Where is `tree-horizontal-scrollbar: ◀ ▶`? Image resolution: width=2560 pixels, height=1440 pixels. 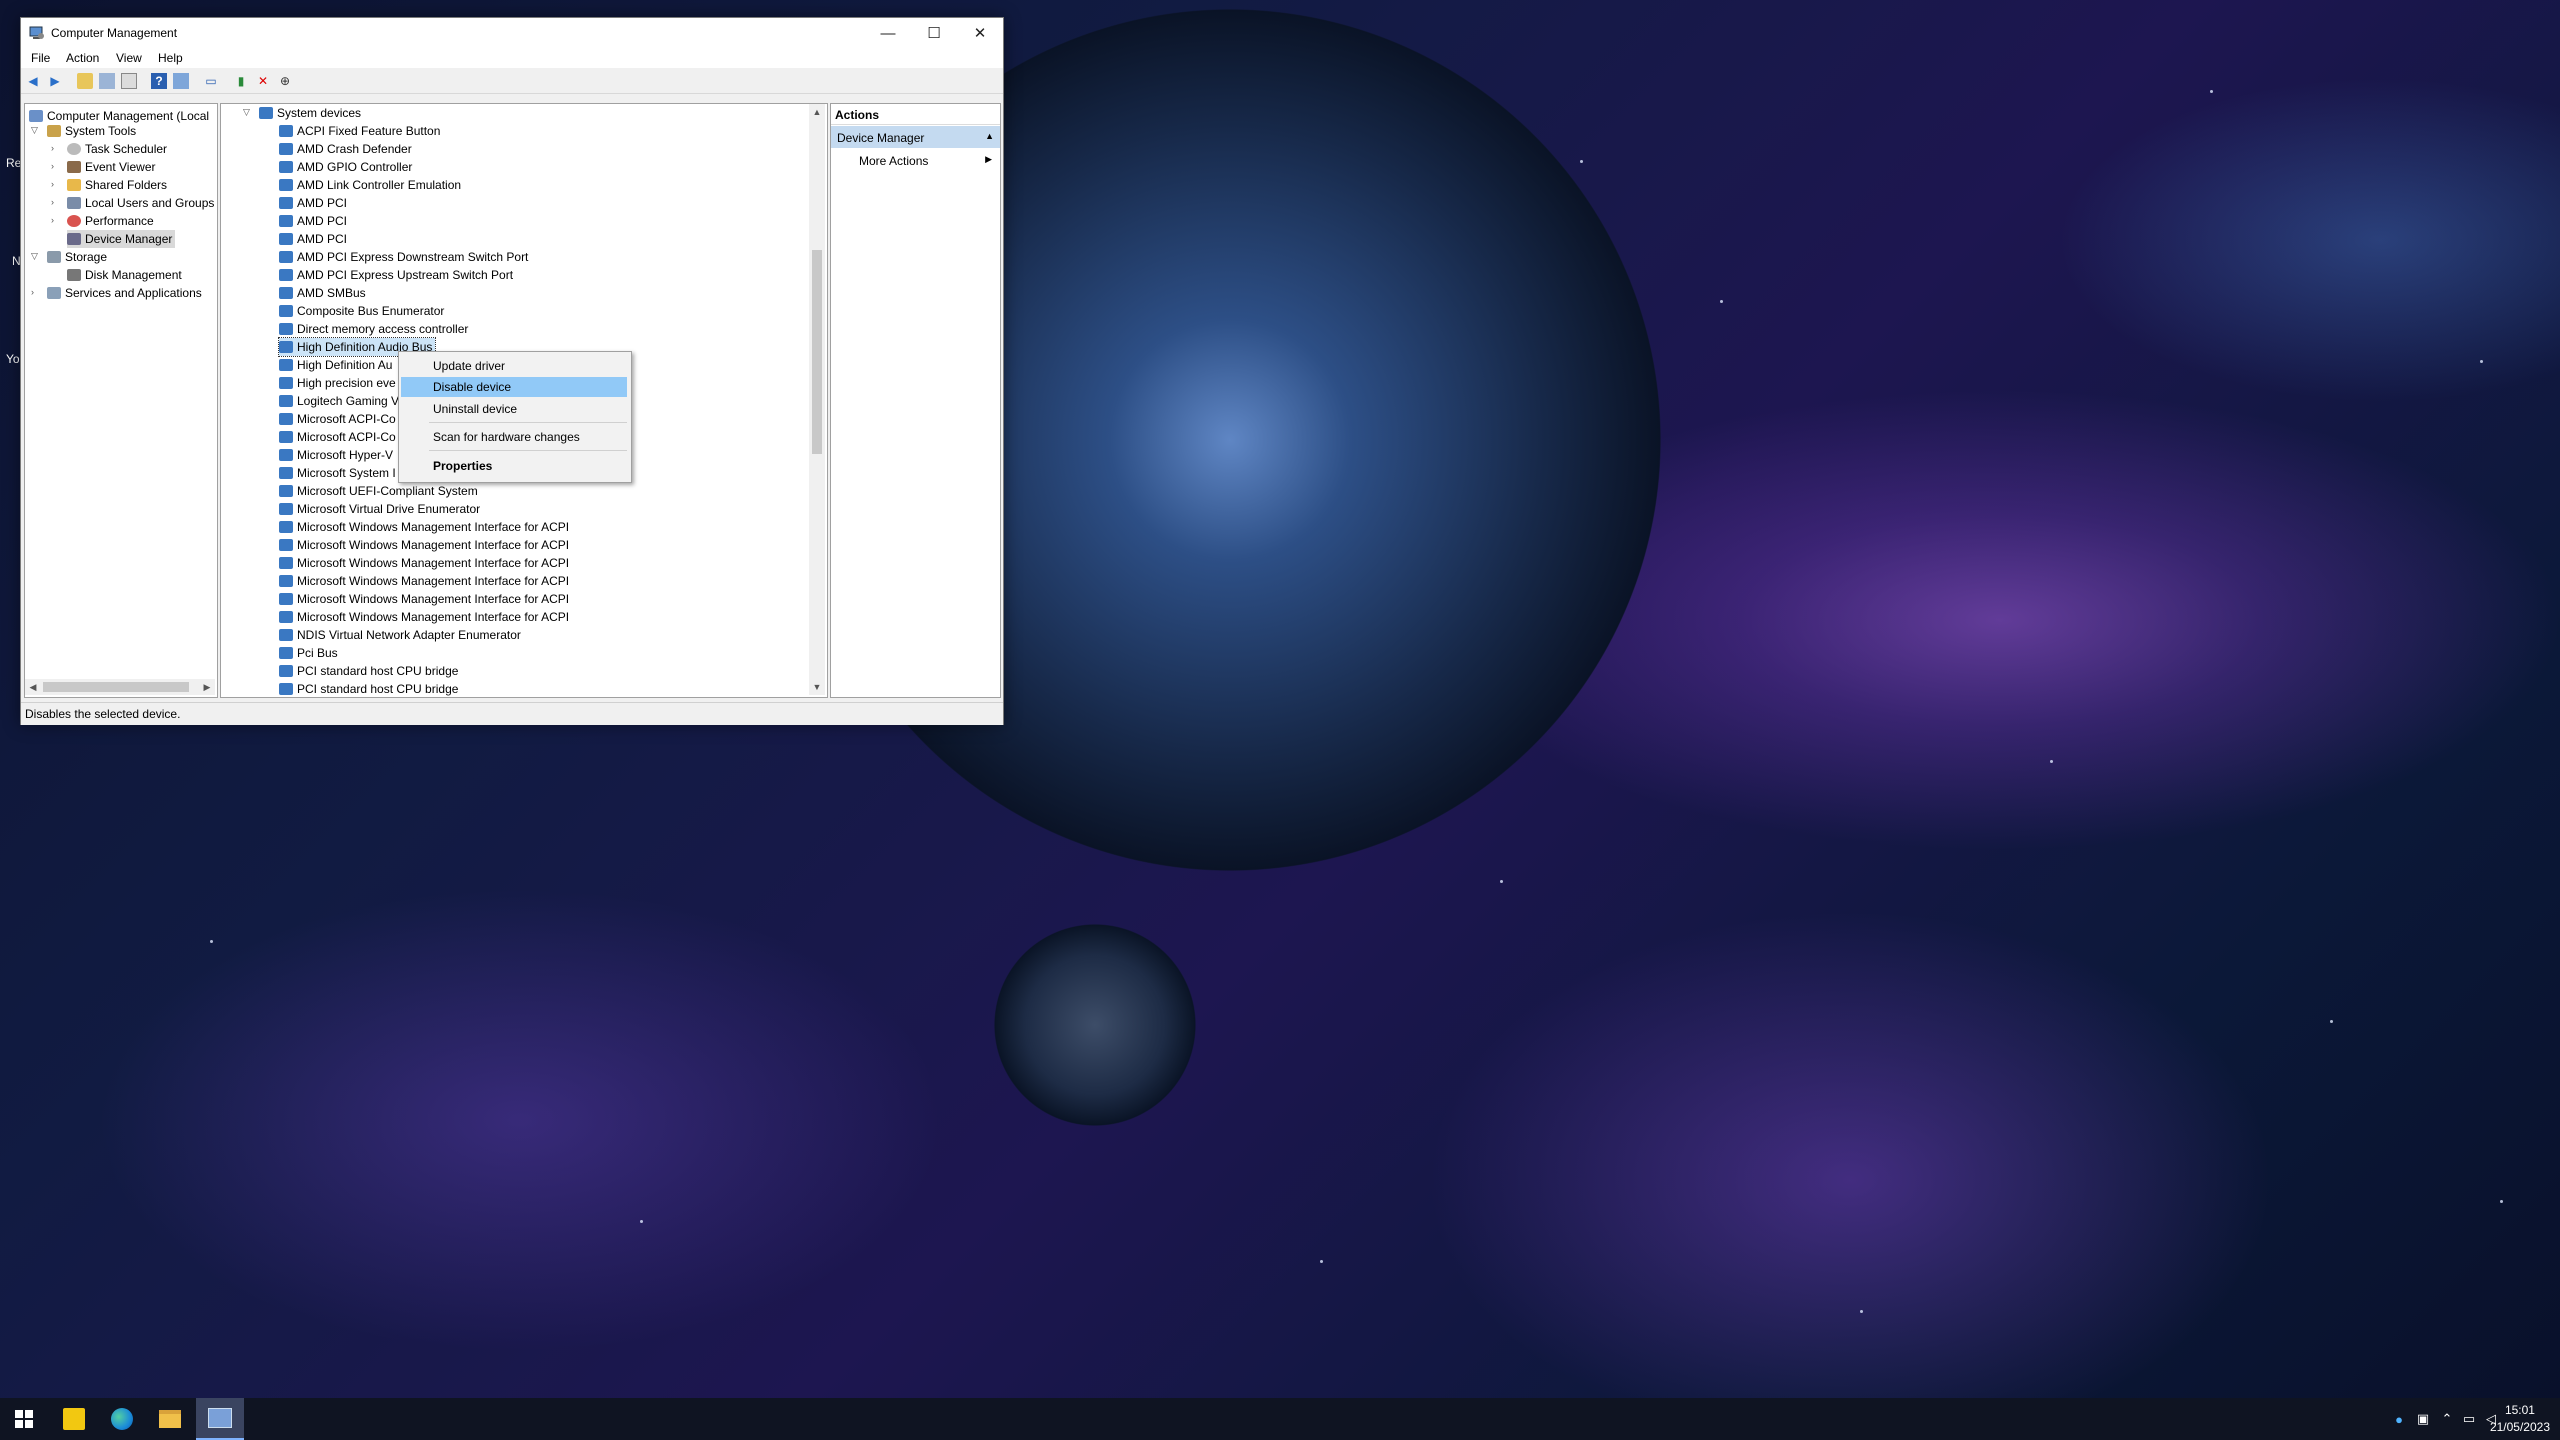
tree-horizontal-scrollbar: ◀ ▶ is located at coordinates (120, 687).